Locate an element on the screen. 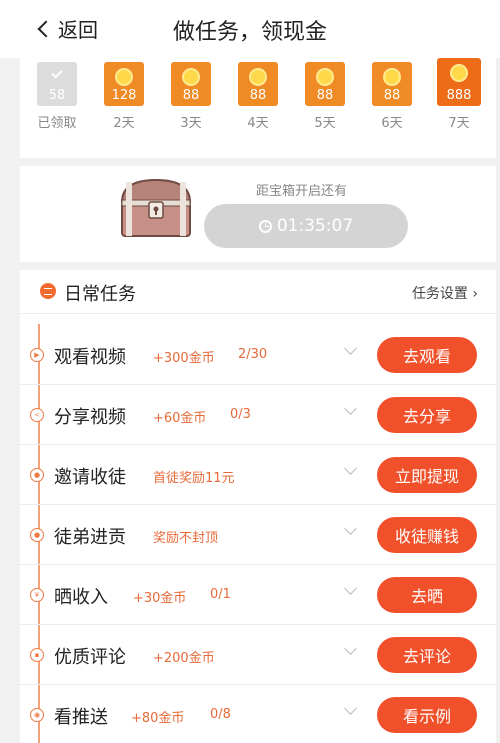  task-row: < 分享视频 +60金币 0/3 去分享 is located at coordinates (258, 415).